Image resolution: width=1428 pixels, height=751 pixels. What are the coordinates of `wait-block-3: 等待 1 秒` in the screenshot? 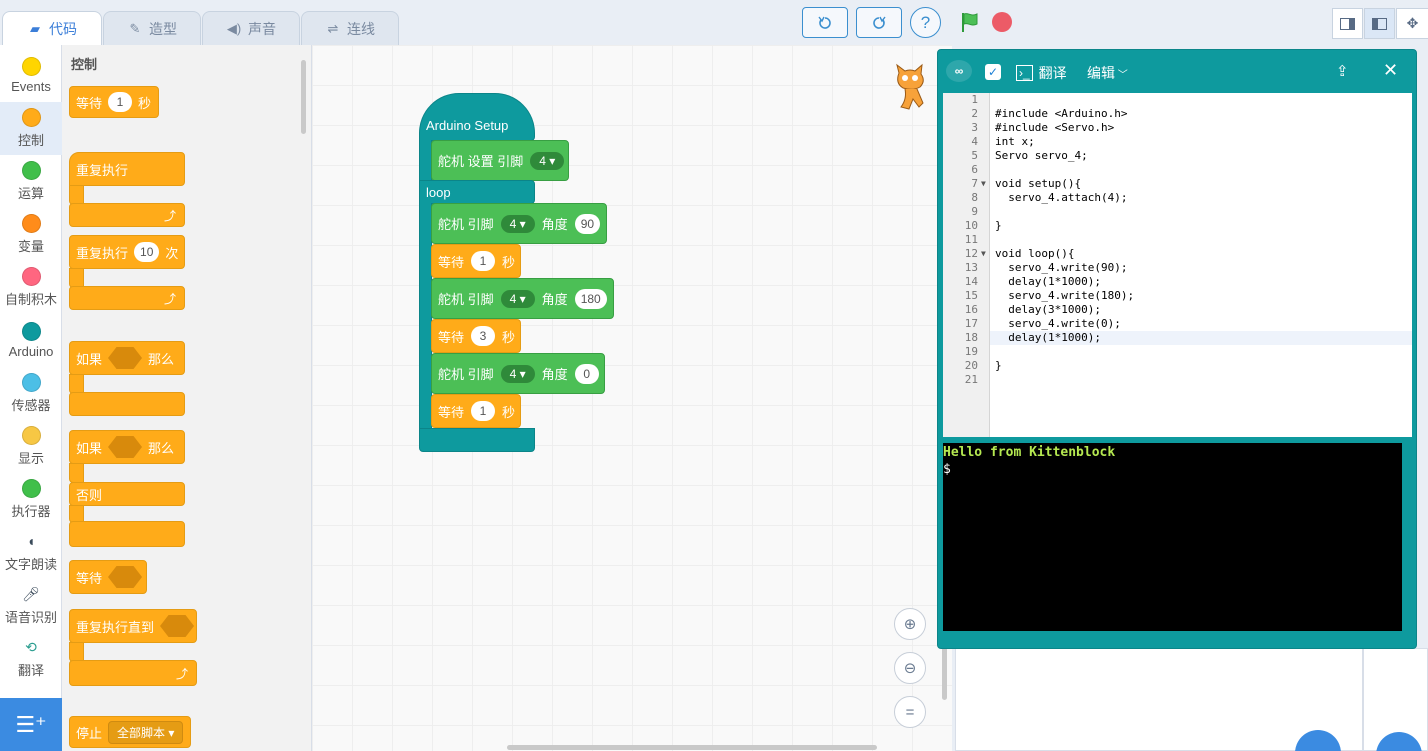 It's located at (476, 411).